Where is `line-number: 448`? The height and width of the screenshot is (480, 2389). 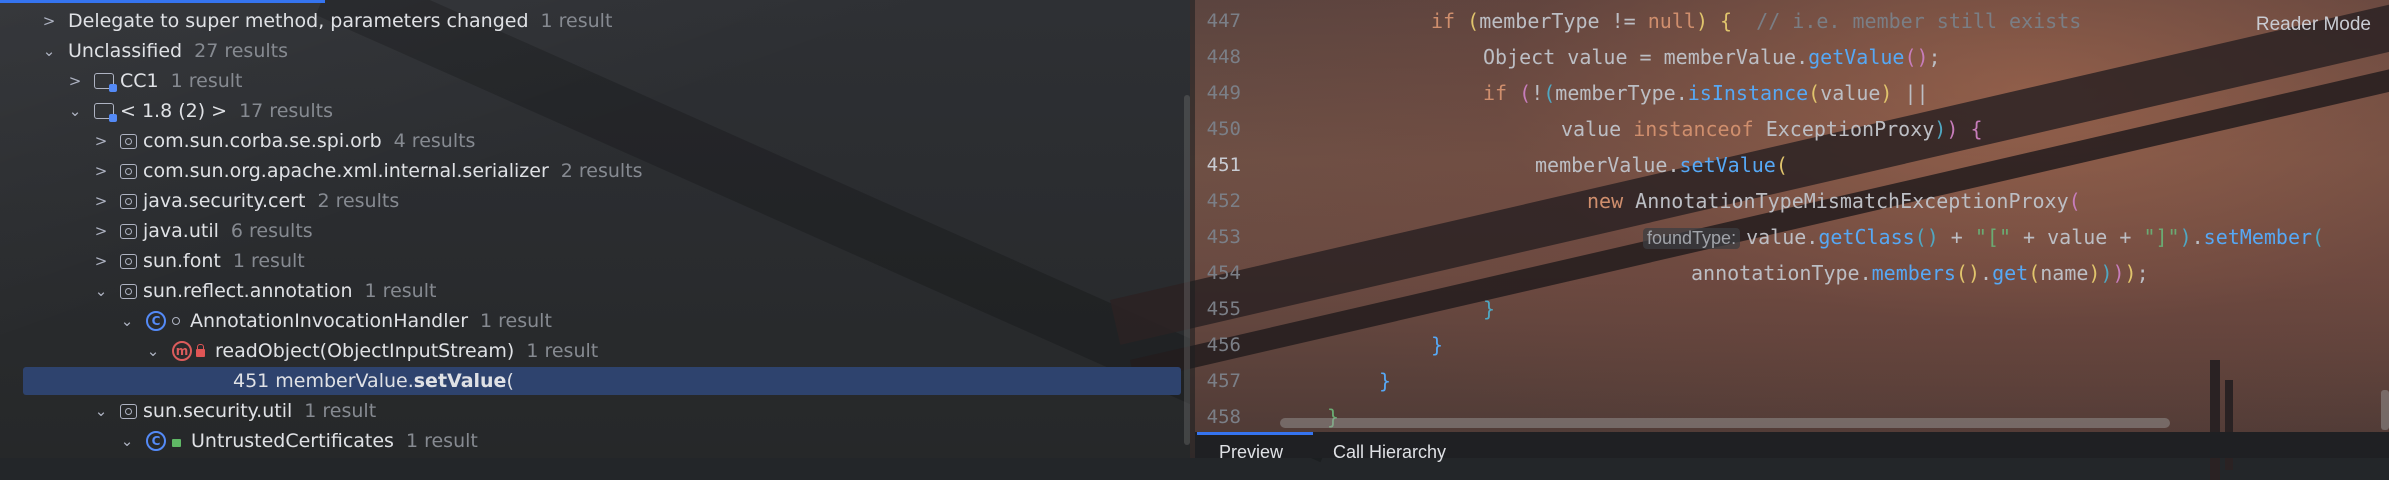
line-number: 448 is located at coordinates (1223, 57).